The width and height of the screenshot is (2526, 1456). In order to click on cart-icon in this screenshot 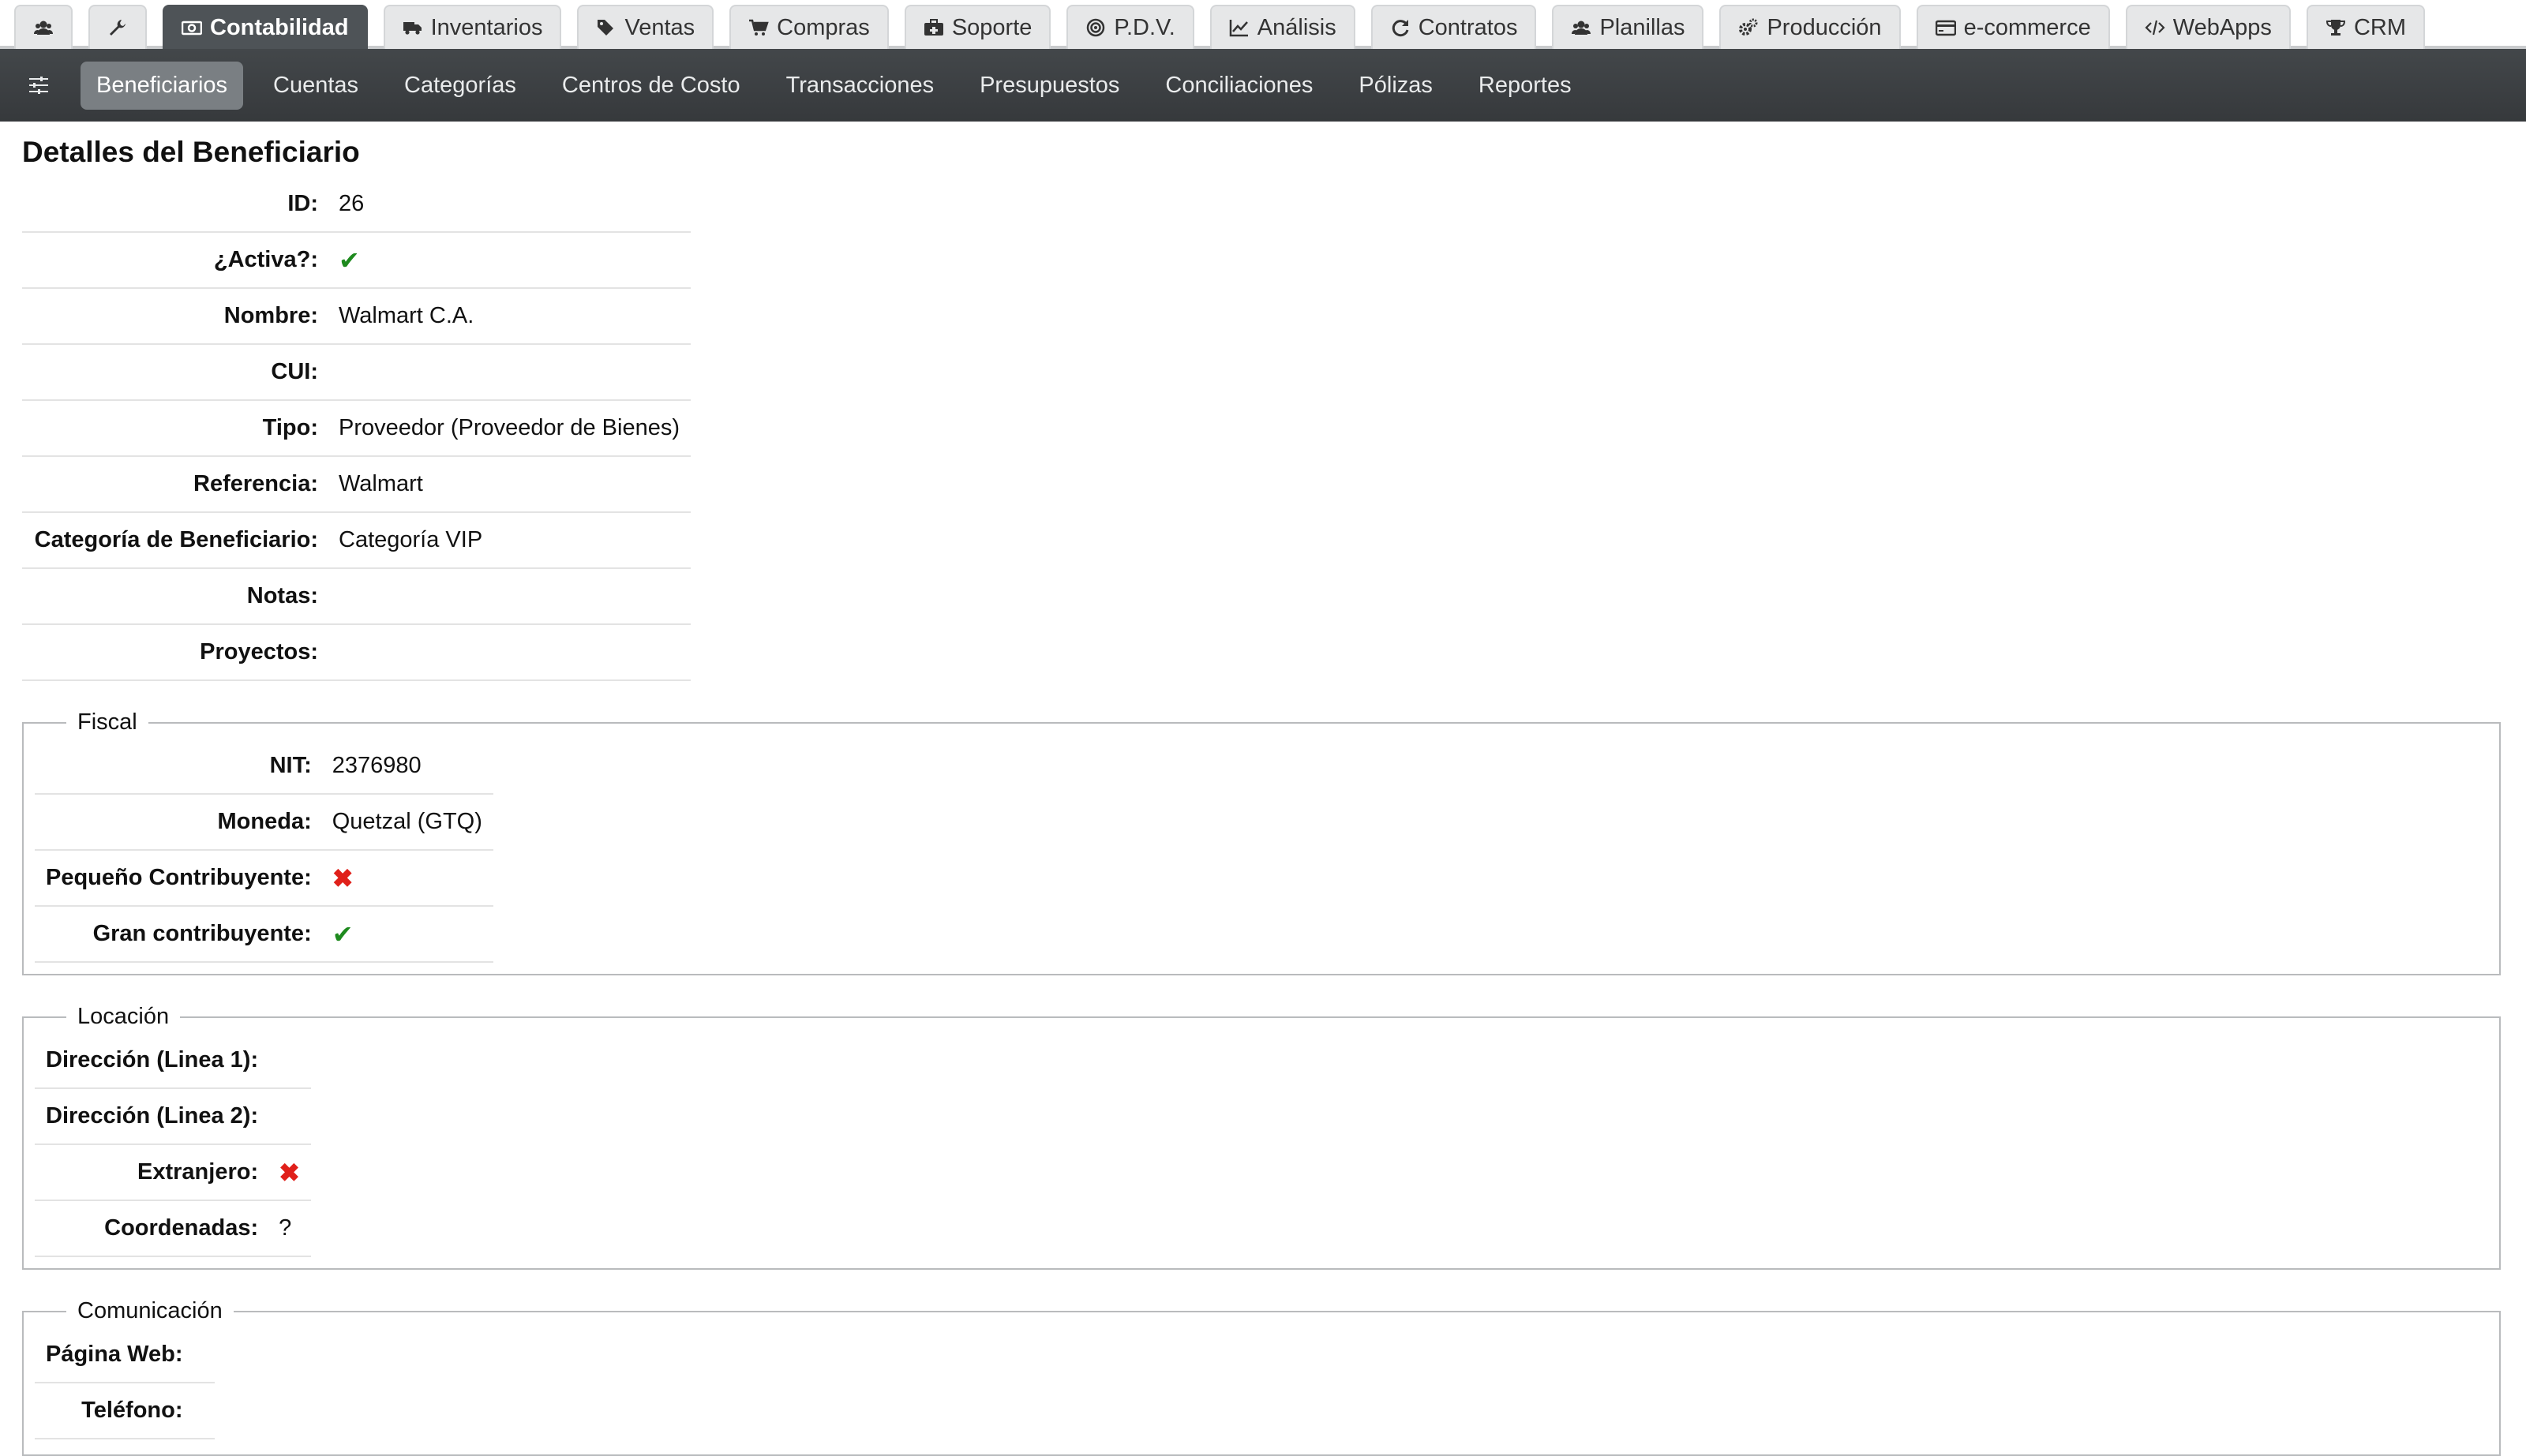, I will do `click(758, 27)`.